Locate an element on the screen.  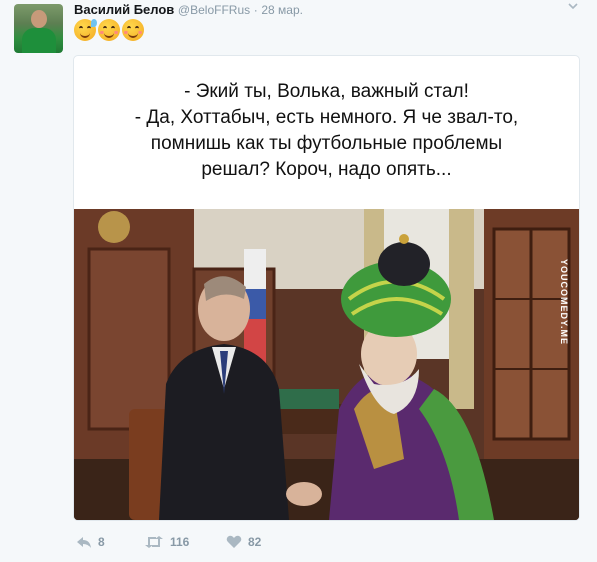
chevron-down-icon is located at coordinates (573, 8).